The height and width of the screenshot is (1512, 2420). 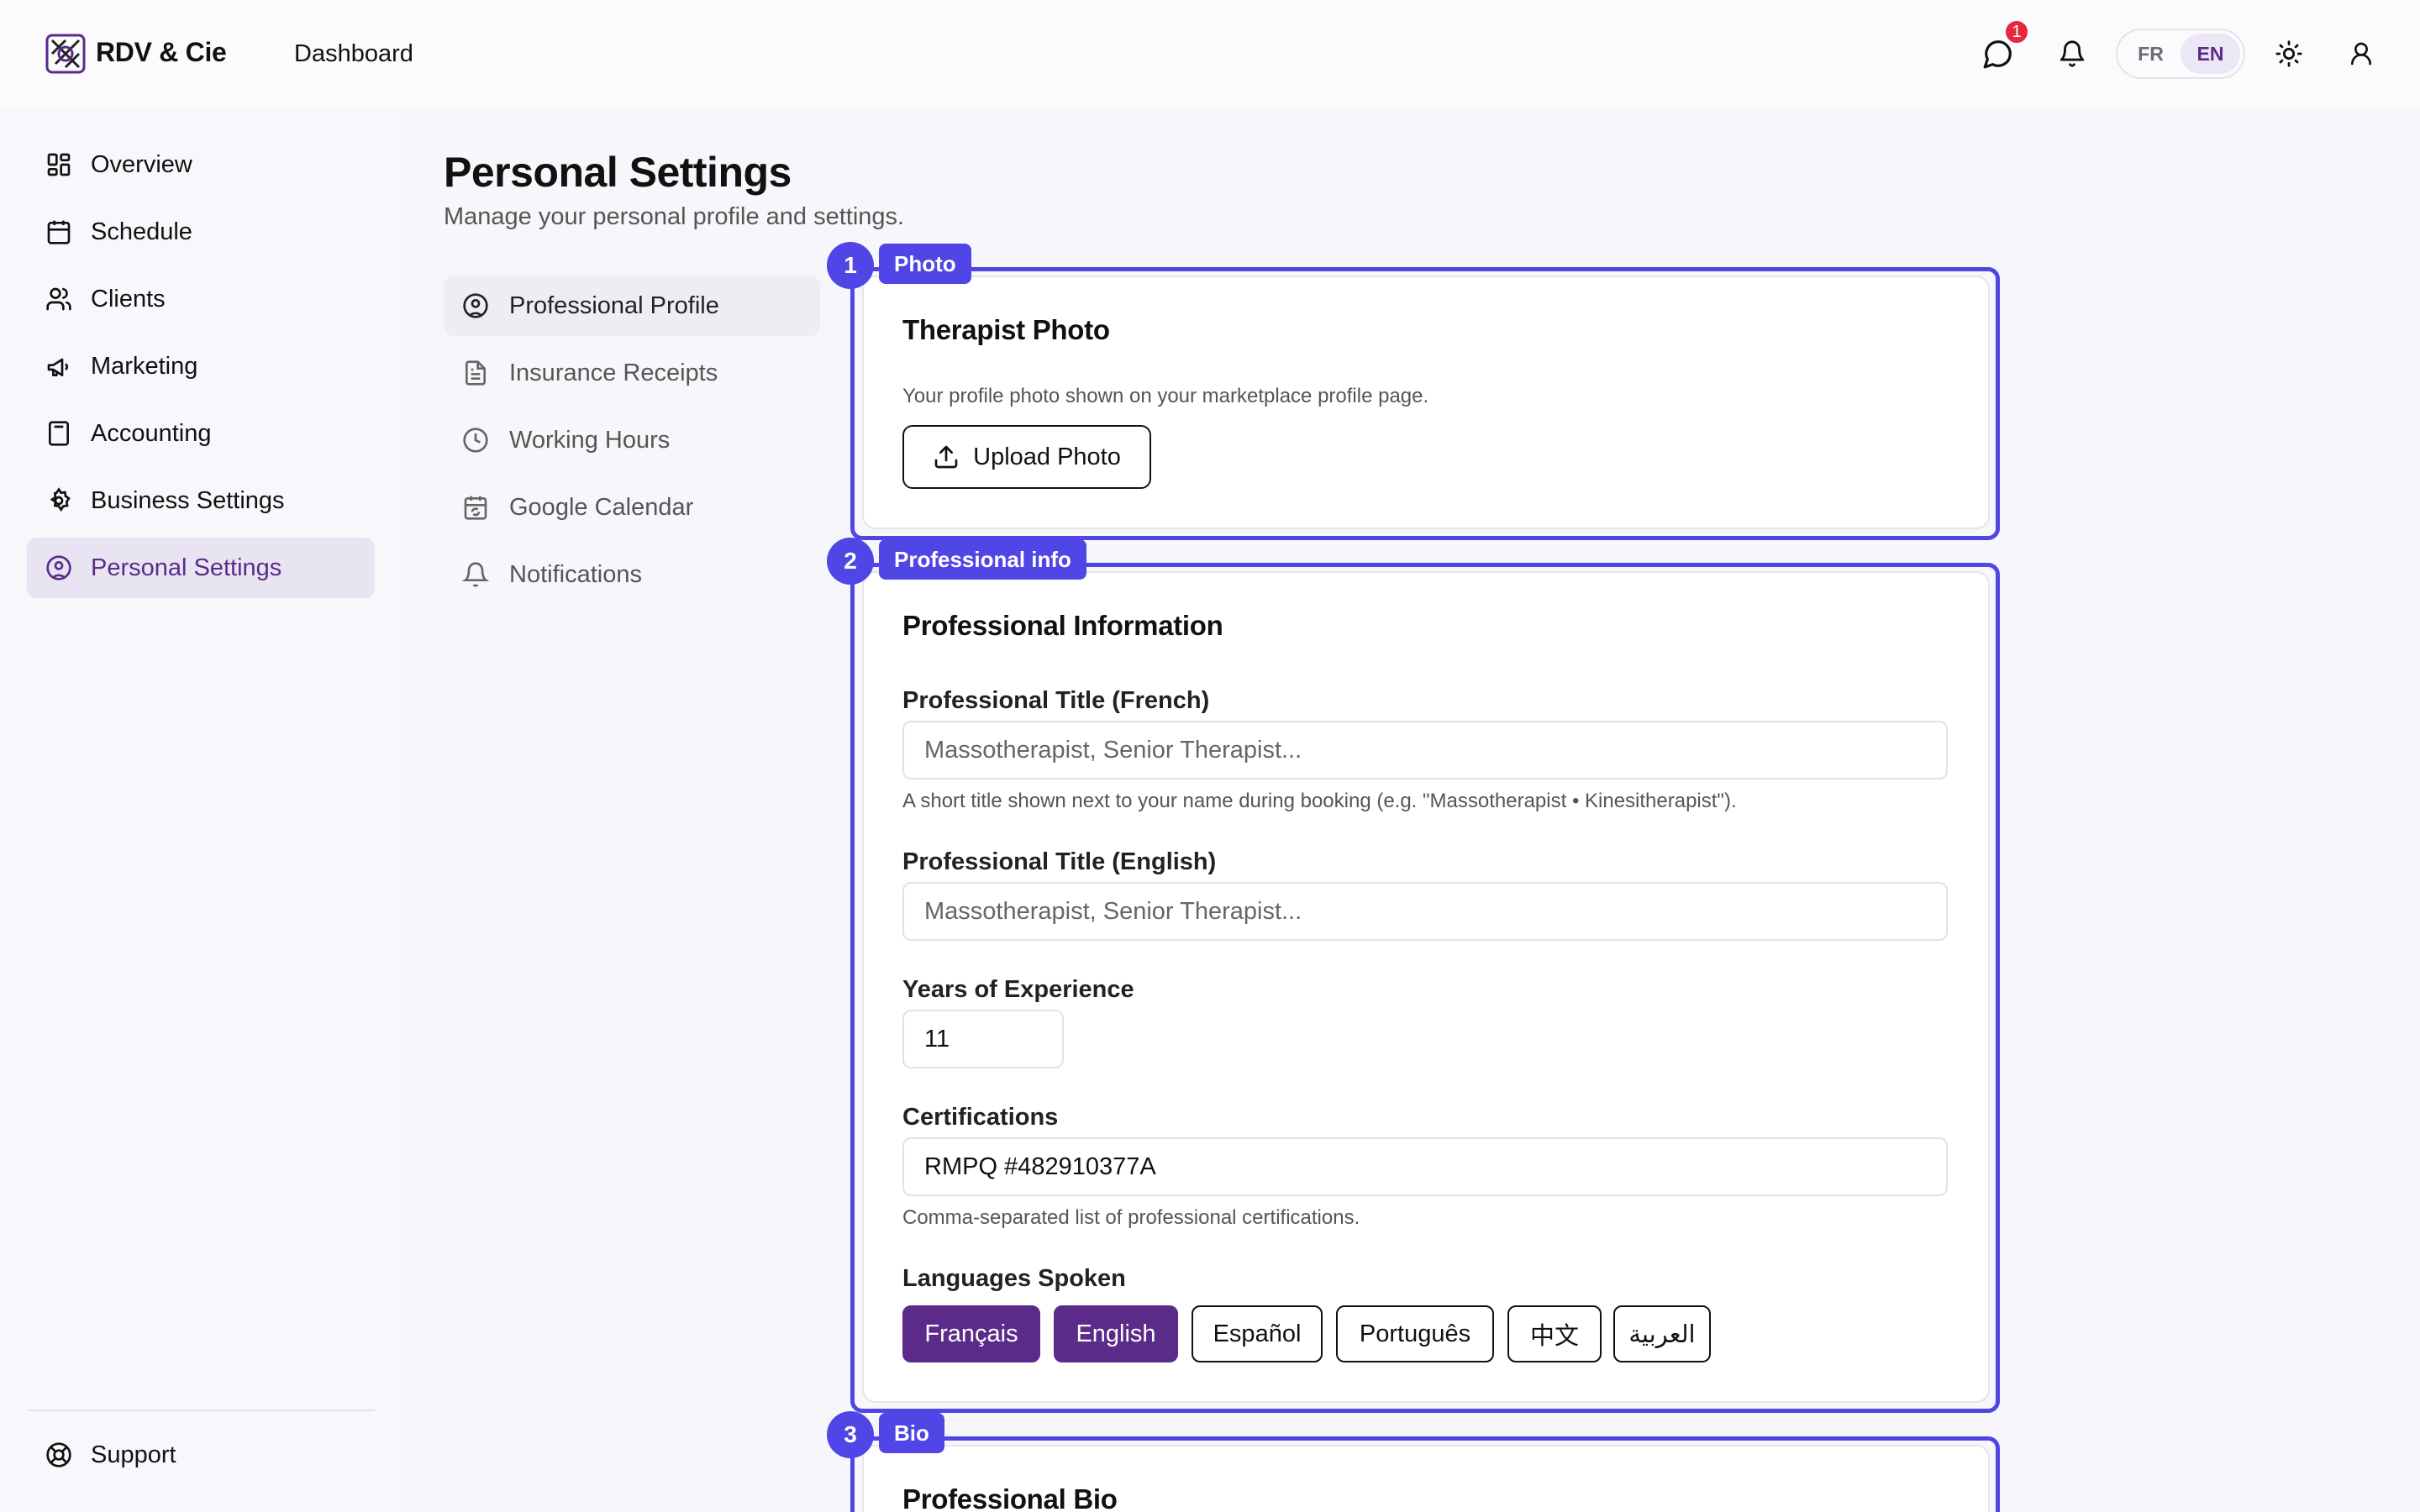 What do you see at coordinates (1018, 989) in the screenshot?
I see `years-label: Years of Experience` at bounding box center [1018, 989].